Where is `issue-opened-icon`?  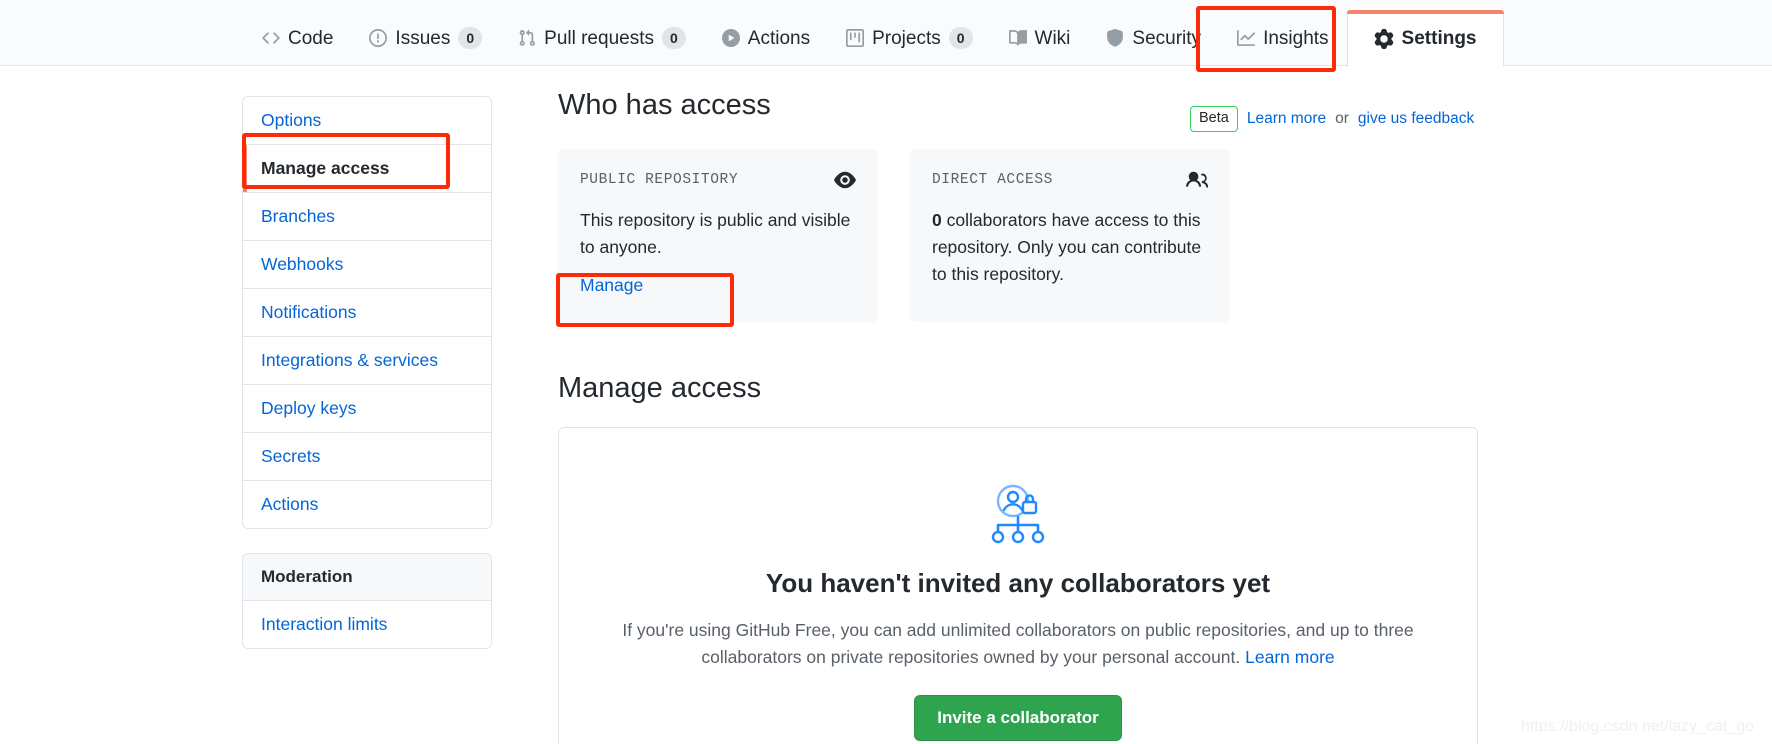 issue-opened-icon is located at coordinates (378, 38).